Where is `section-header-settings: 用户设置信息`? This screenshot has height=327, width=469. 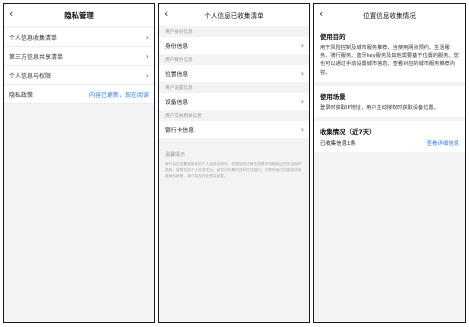 section-header-settings: 用户设置信息 is located at coordinates (179, 88).